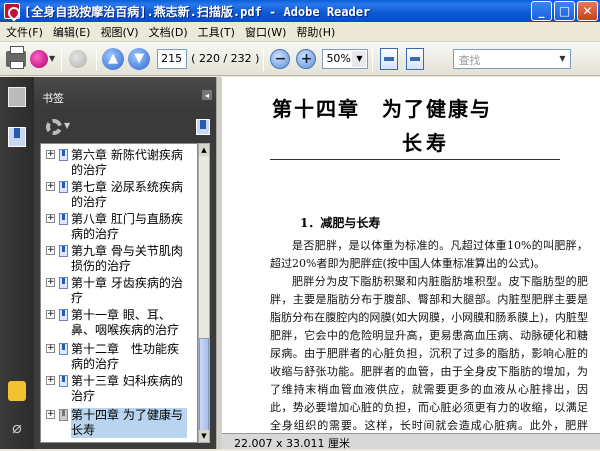  What do you see at coordinates (203, 127) in the screenshot?
I see `new-bookmark-icon` at bounding box center [203, 127].